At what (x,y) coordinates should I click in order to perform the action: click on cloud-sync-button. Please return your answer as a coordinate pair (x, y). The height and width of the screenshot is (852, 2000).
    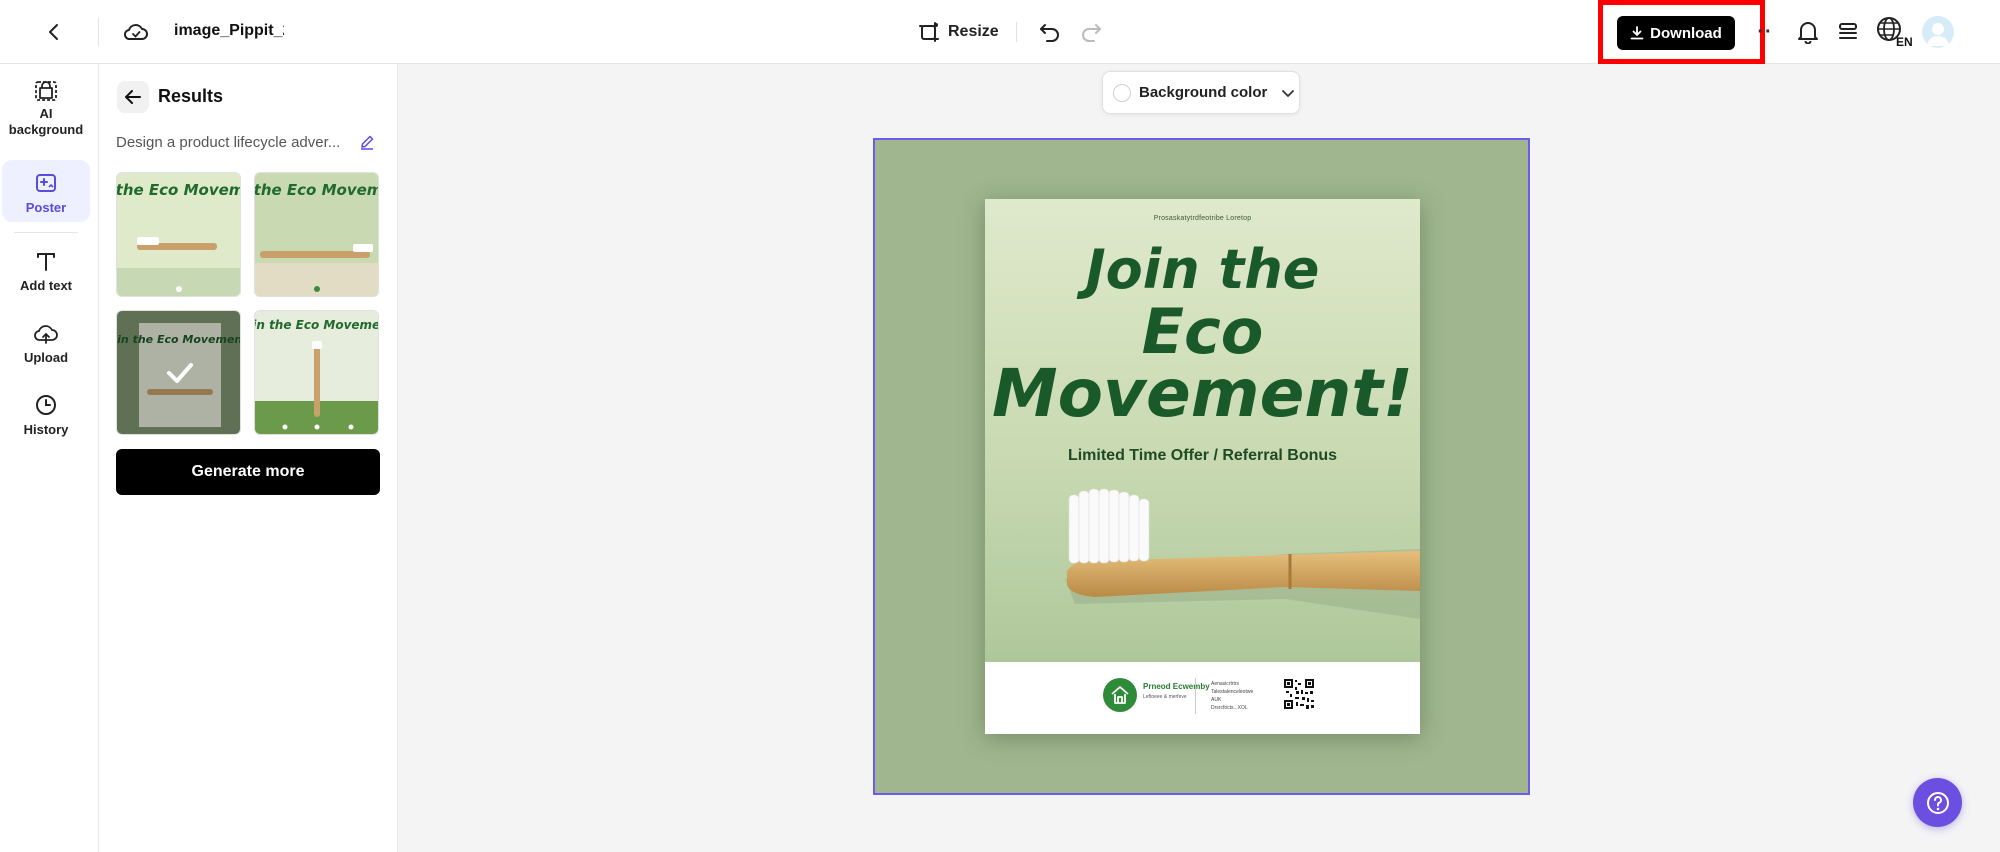
    Looking at the image, I should click on (136, 32).